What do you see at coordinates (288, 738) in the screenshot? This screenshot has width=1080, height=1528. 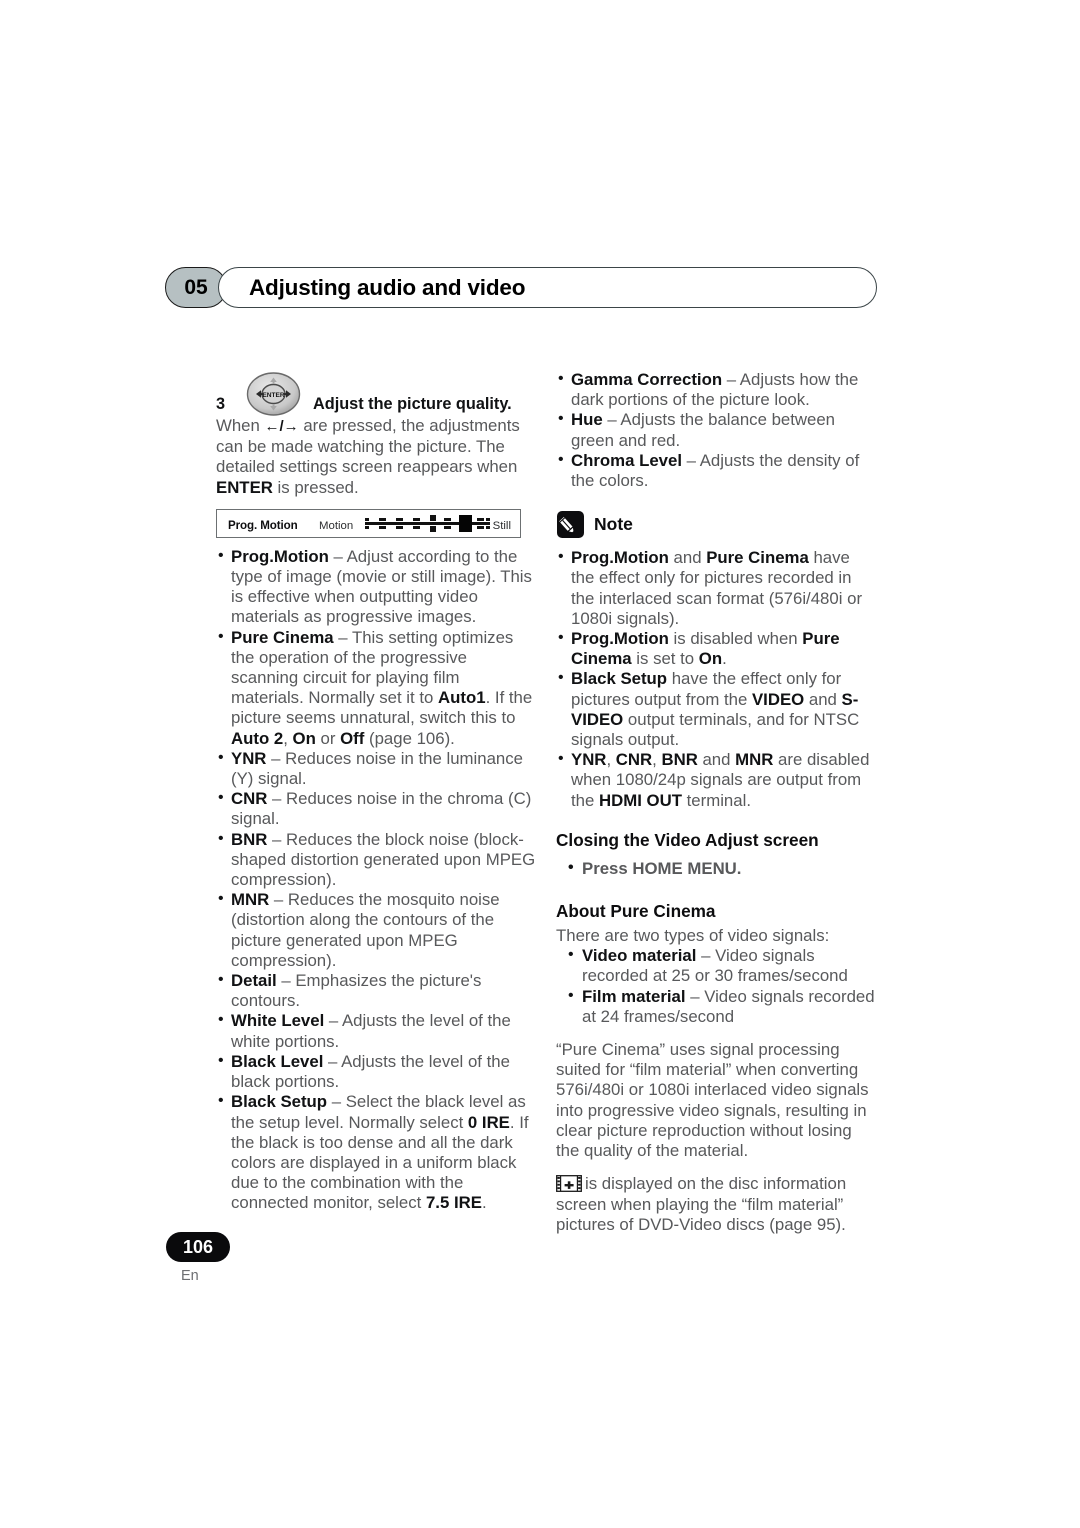 I see `setting-desc-3: ,` at bounding box center [288, 738].